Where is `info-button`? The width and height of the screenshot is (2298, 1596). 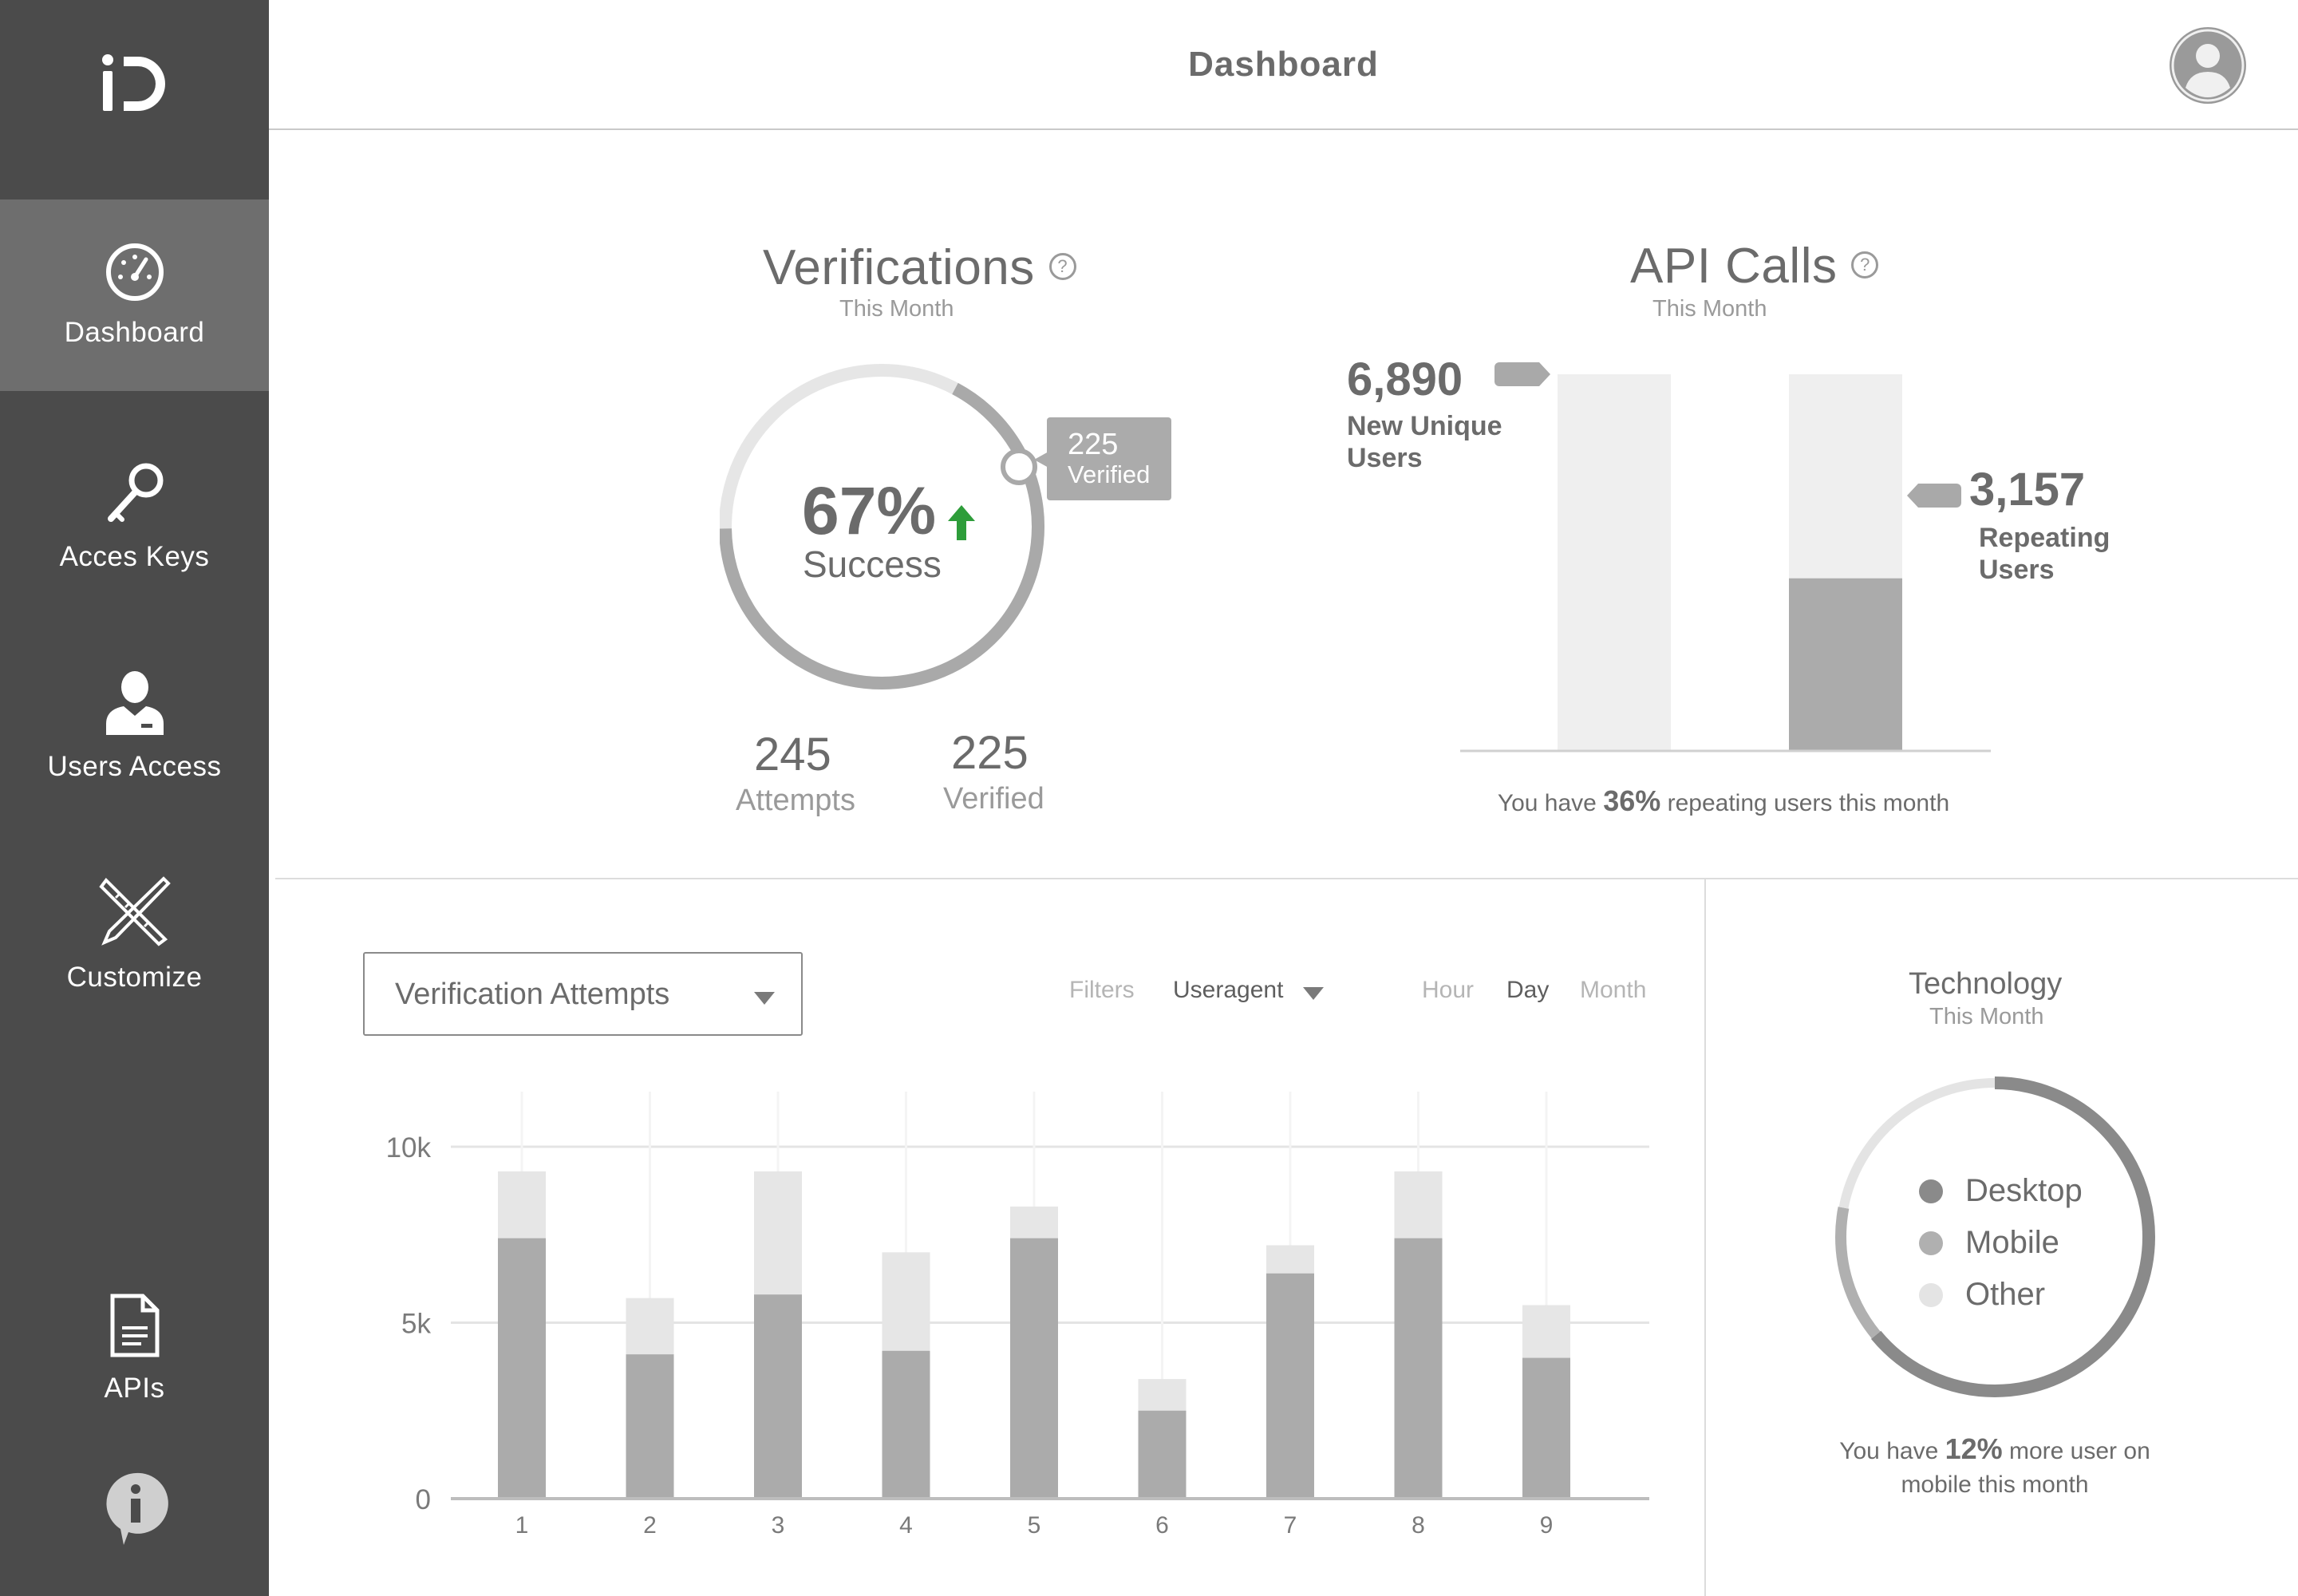
info-button is located at coordinates (136, 1508).